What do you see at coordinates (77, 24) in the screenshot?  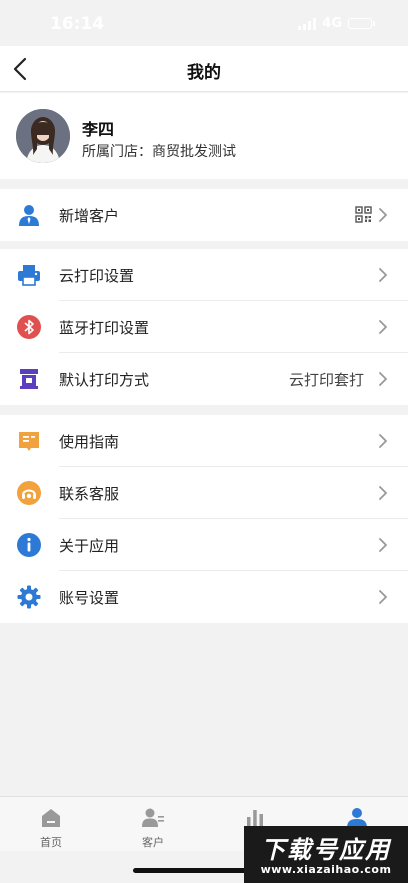 I see `status-time: 16:14` at bounding box center [77, 24].